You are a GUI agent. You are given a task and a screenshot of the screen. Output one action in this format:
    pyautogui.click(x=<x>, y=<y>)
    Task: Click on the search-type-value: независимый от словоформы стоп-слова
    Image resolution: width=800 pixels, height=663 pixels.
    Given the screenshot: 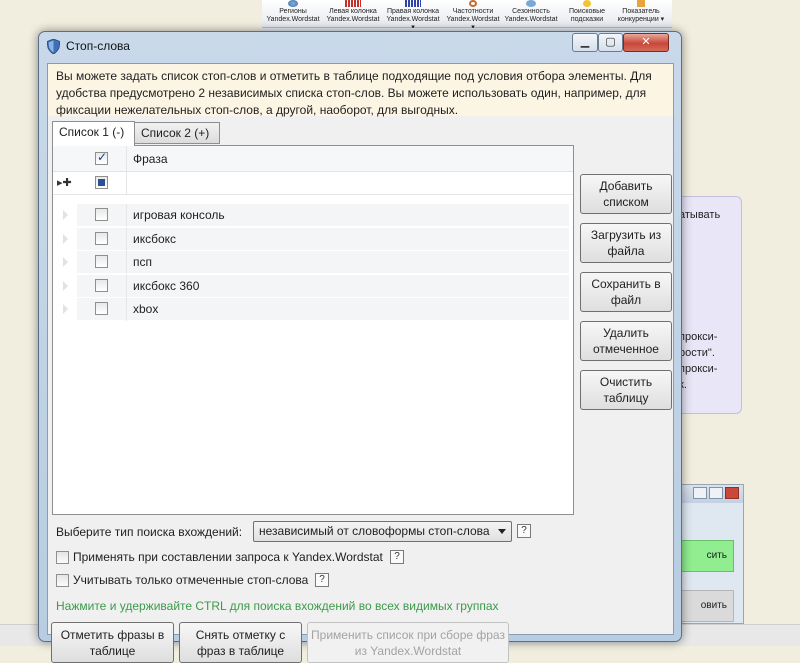 What is the action you would take?
    pyautogui.click(x=374, y=531)
    